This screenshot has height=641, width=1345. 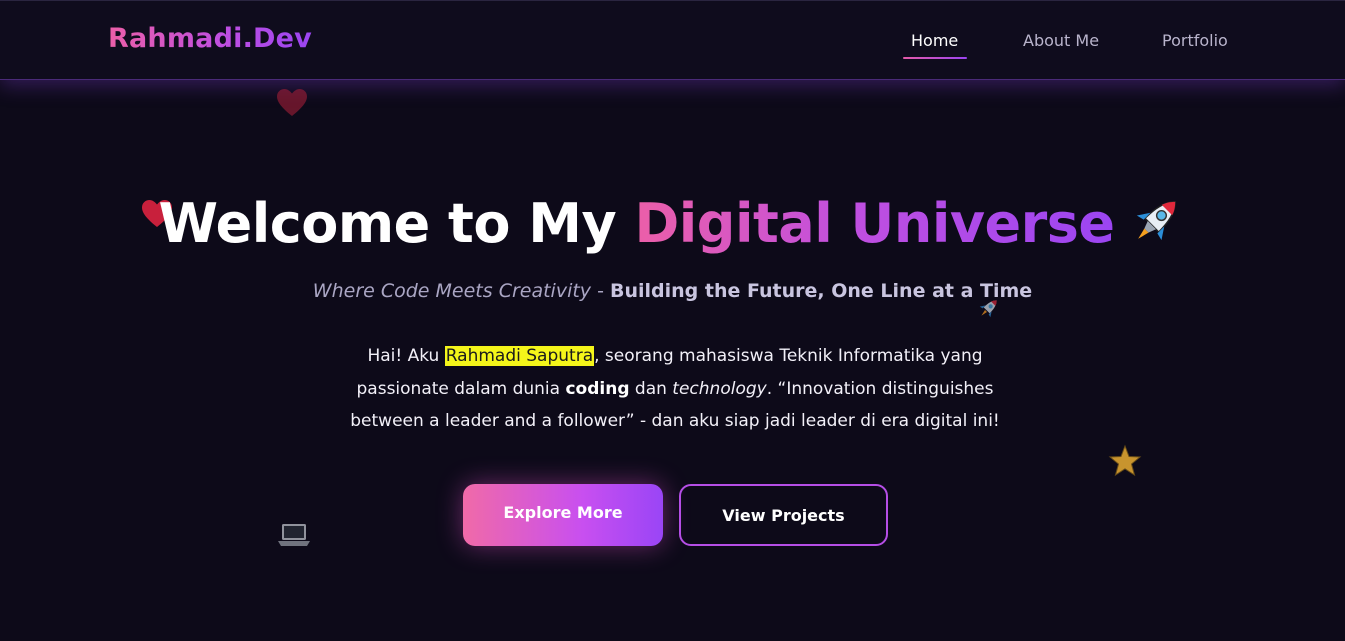 I want to click on laptop-icon, so click(x=294, y=535).